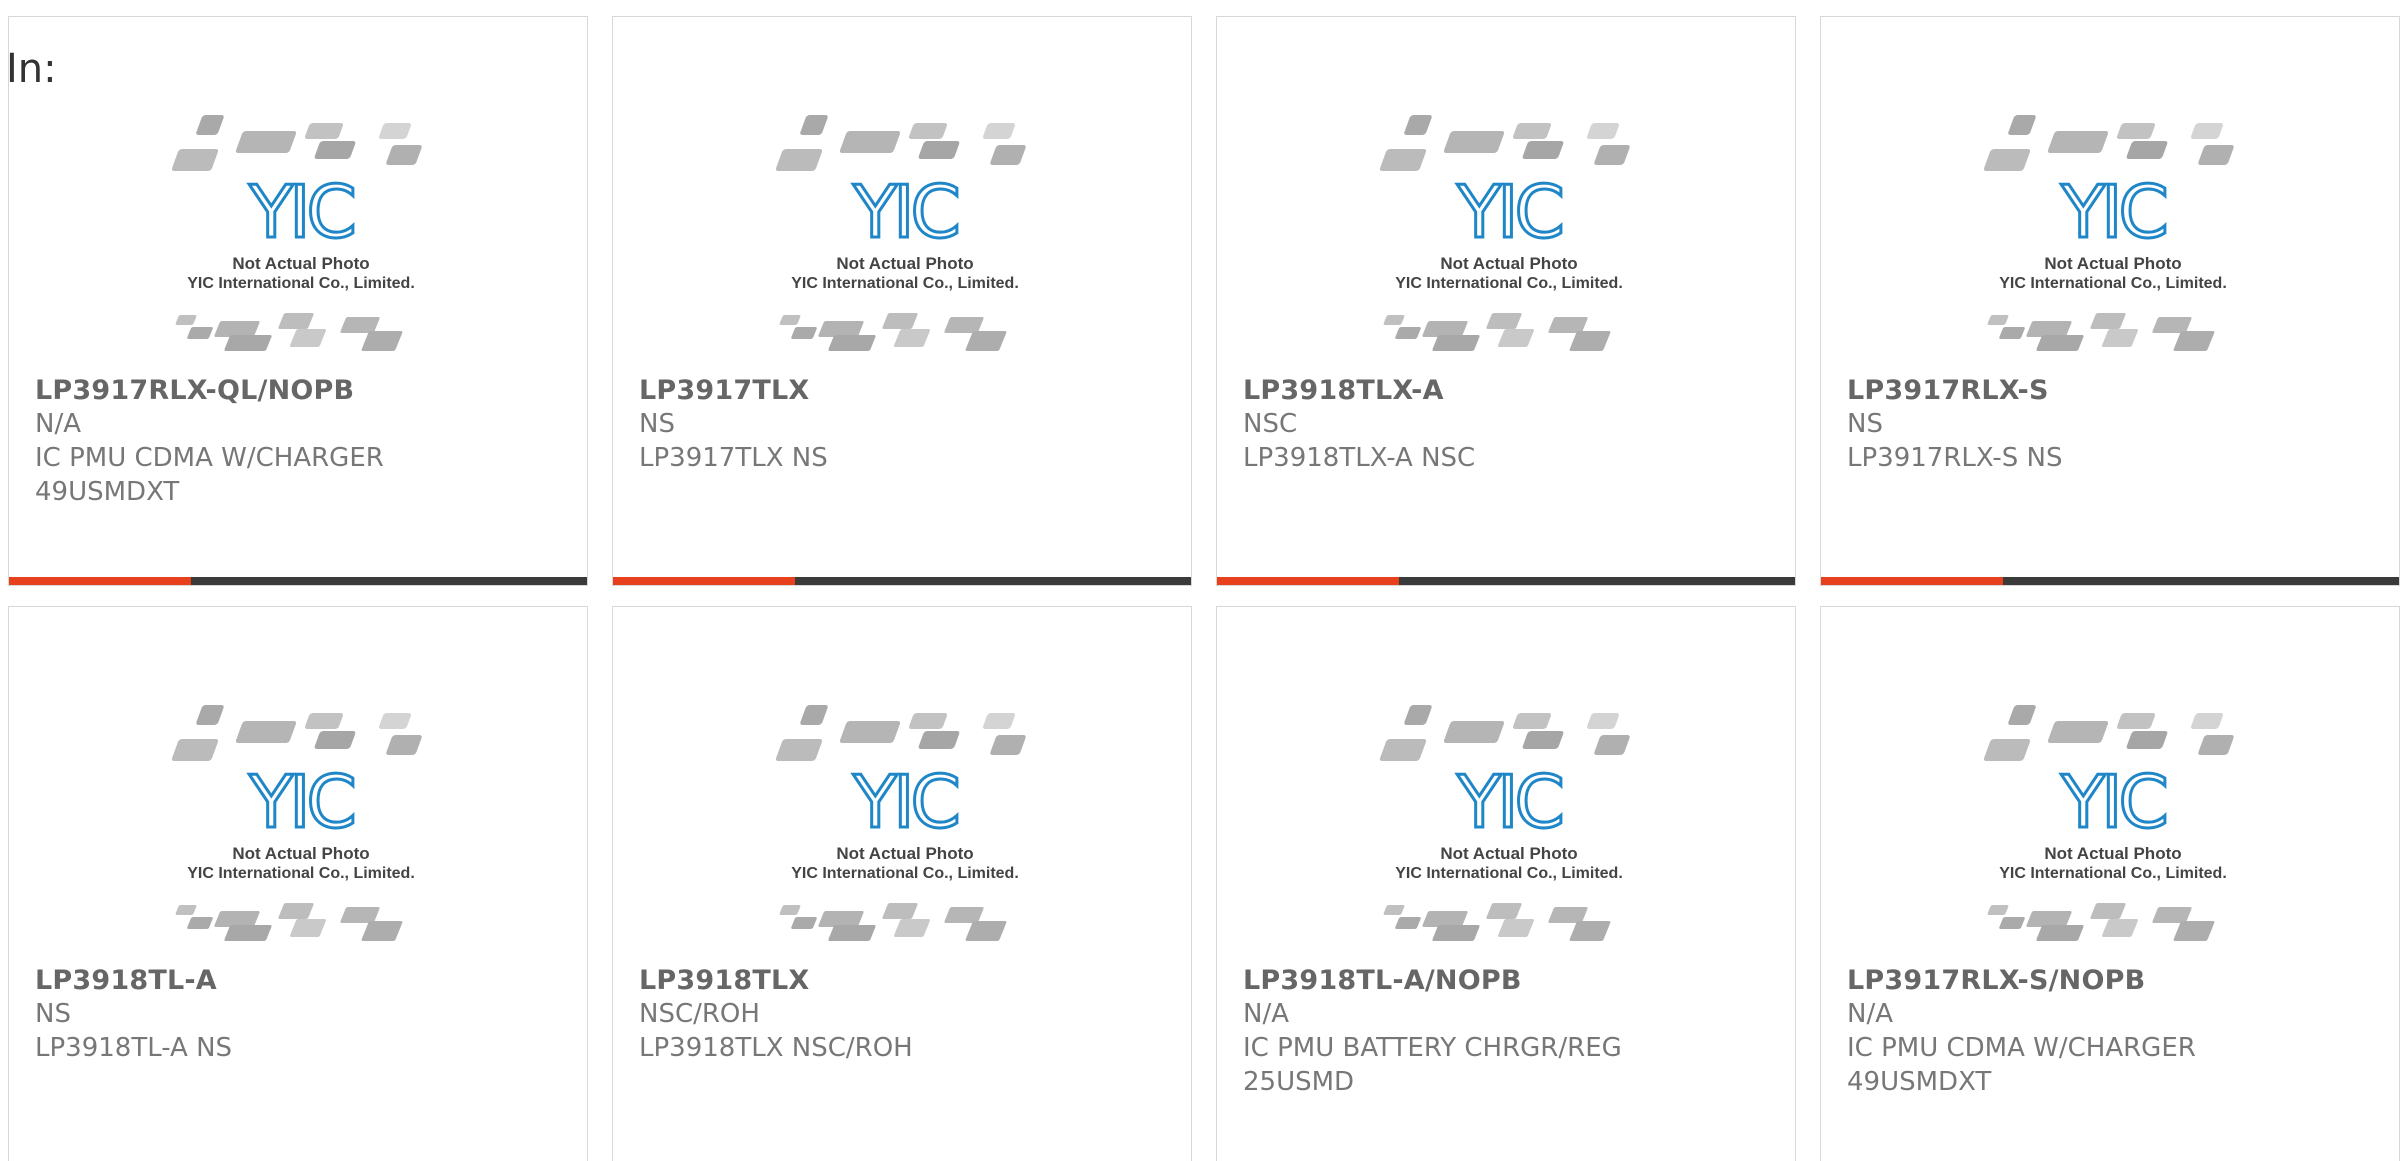  I want to click on product-description-extra: 25USMD, so click(1299, 1082).